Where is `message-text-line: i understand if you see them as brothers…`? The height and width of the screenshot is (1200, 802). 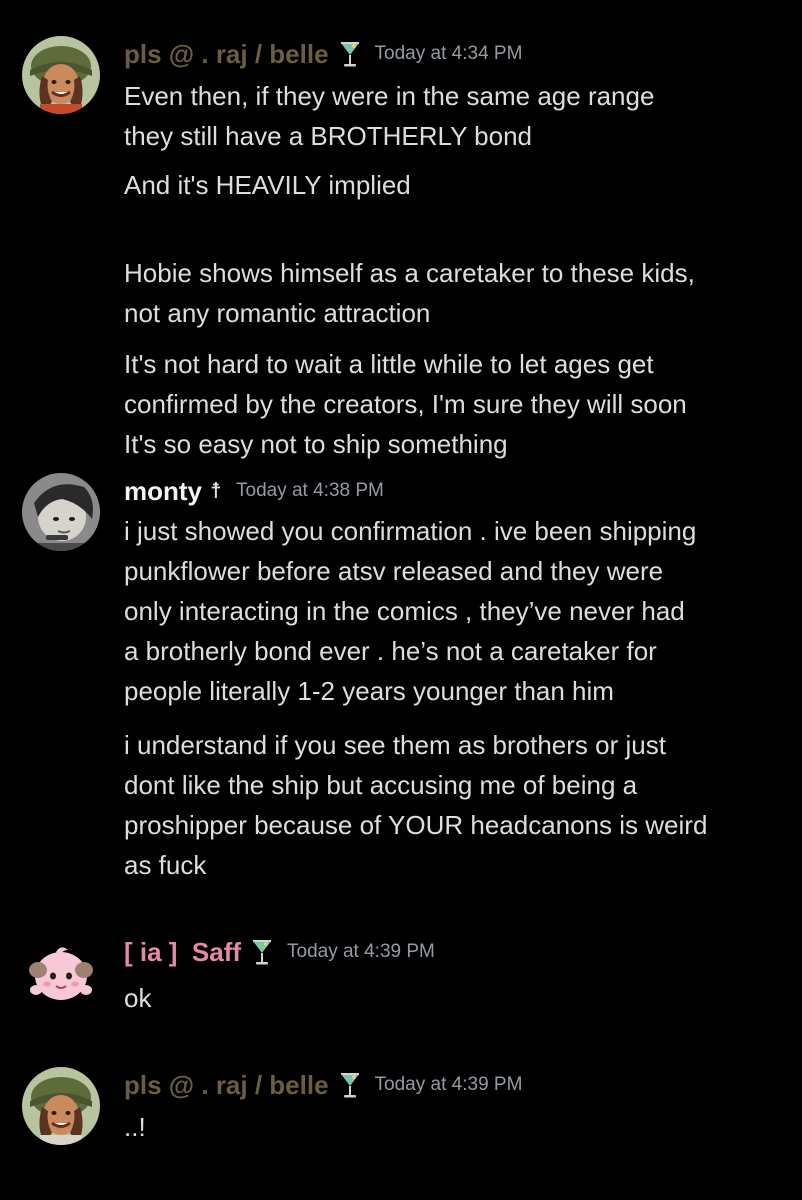 message-text-line: i understand if you see them as brothers… is located at coordinates (395, 745).